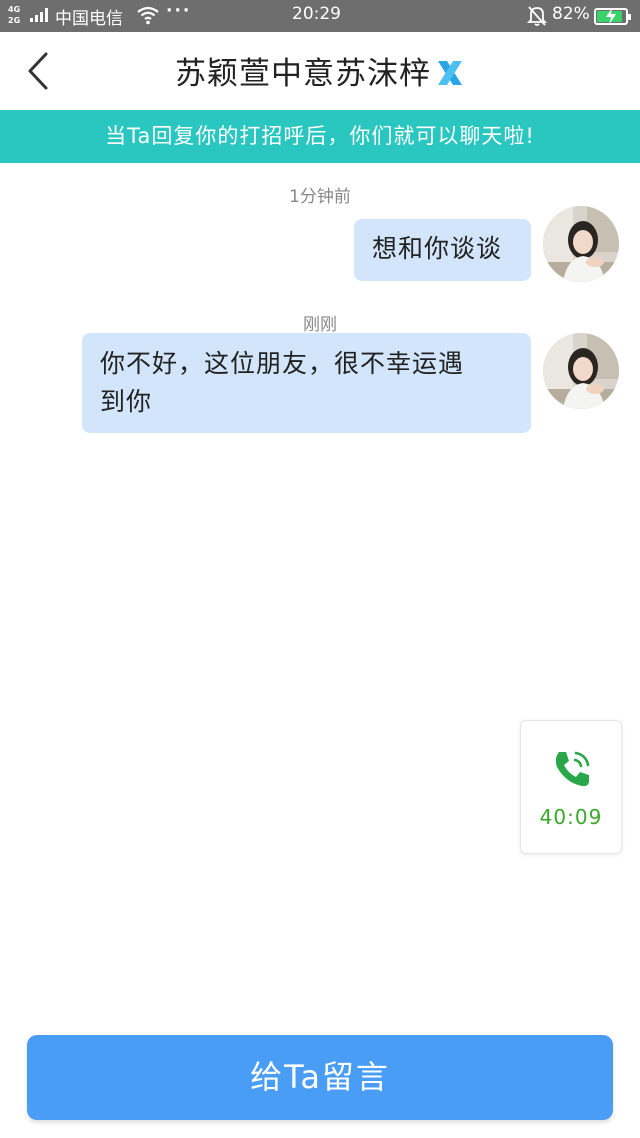  I want to click on message-bubble: 想和你谈谈, so click(442, 250).